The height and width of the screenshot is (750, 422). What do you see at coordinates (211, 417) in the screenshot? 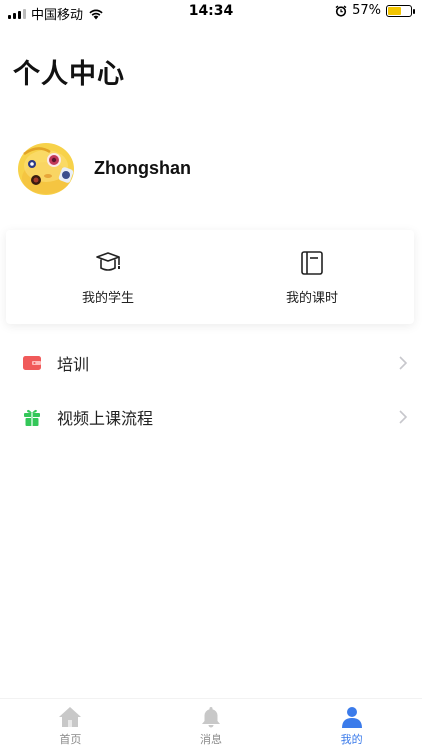
I see `menu-item-video-class-process: 视频上课流程` at bounding box center [211, 417].